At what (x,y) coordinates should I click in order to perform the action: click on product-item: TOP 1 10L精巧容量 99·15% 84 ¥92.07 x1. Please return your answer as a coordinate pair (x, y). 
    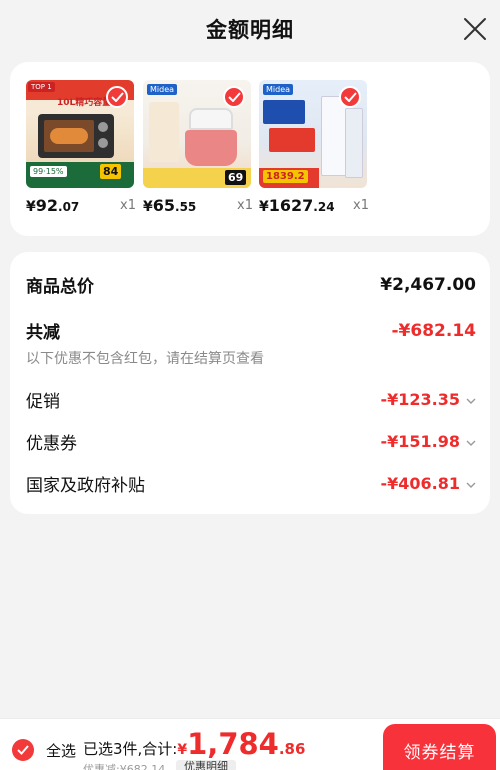
    Looking at the image, I should click on (81, 147).